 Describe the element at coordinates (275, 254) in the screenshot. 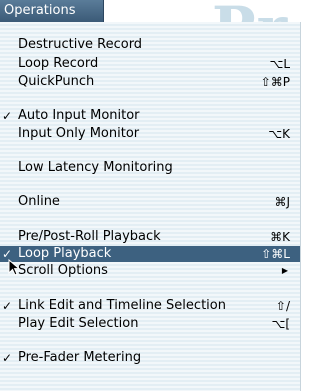

I see `shortcut-label: ⇧⌘L` at that location.